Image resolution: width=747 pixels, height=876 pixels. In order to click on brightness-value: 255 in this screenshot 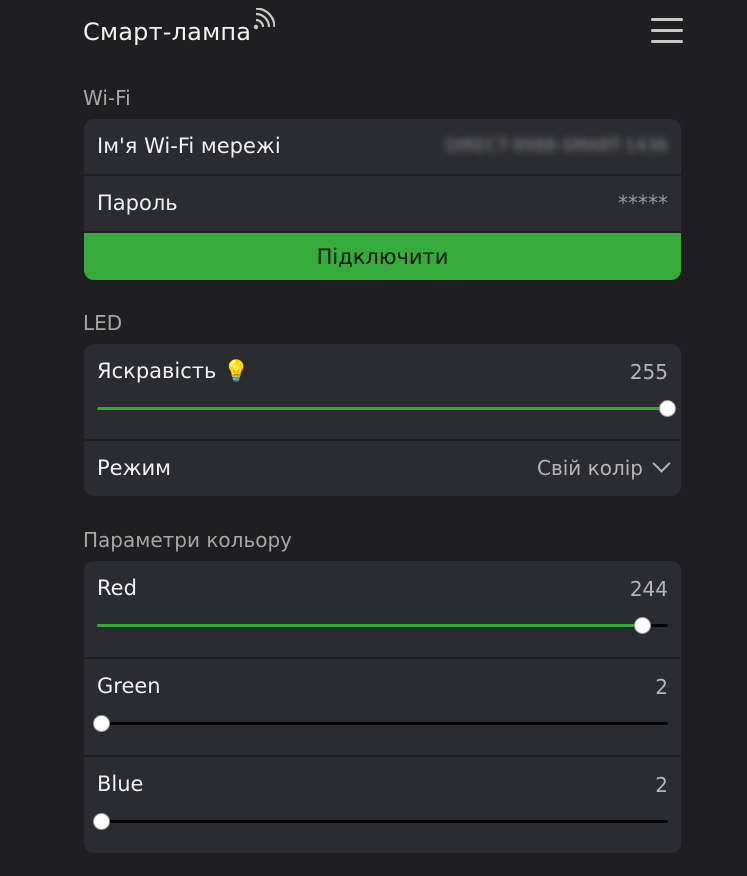, I will do `click(648, 372)`.